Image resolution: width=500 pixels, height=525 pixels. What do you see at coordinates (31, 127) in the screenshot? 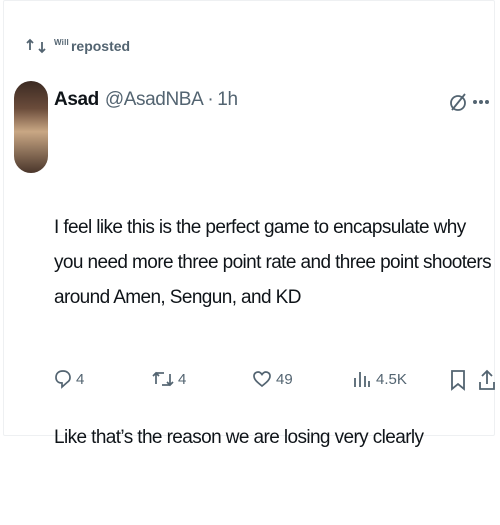
I see `avatar` at bounding box center [31, 127].